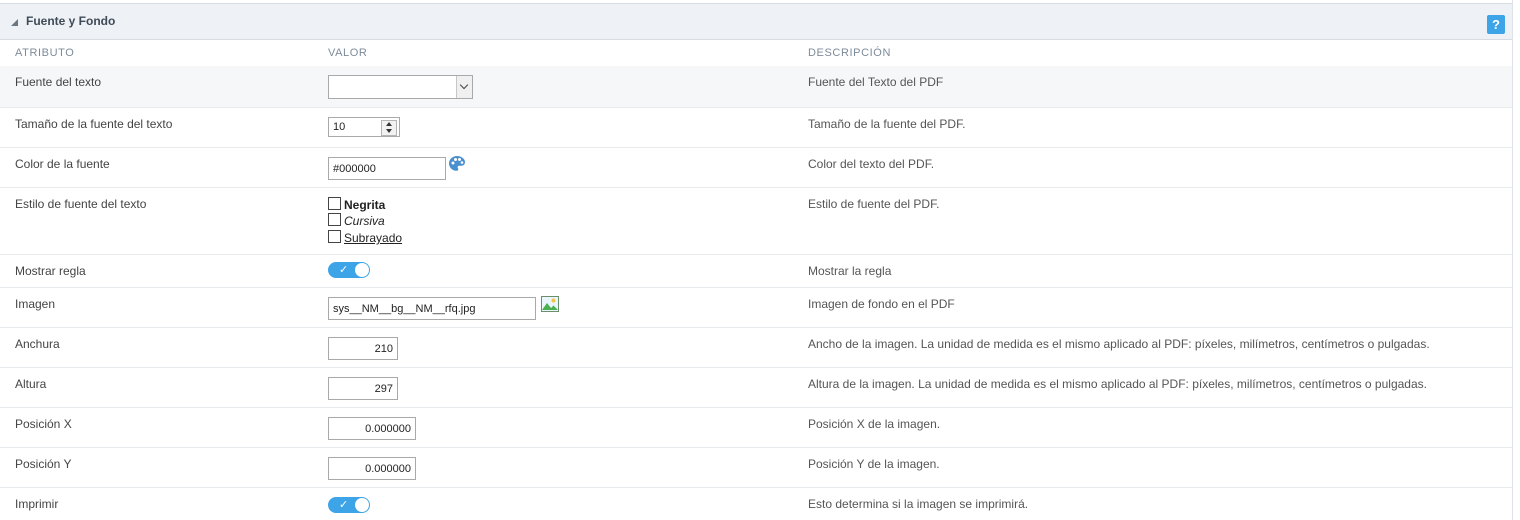 This screenshot has height=520, width=1520. What do you see at coordinates (756, 504) in the screenshot?
I see `row-print` at bounding box center [756, 504].